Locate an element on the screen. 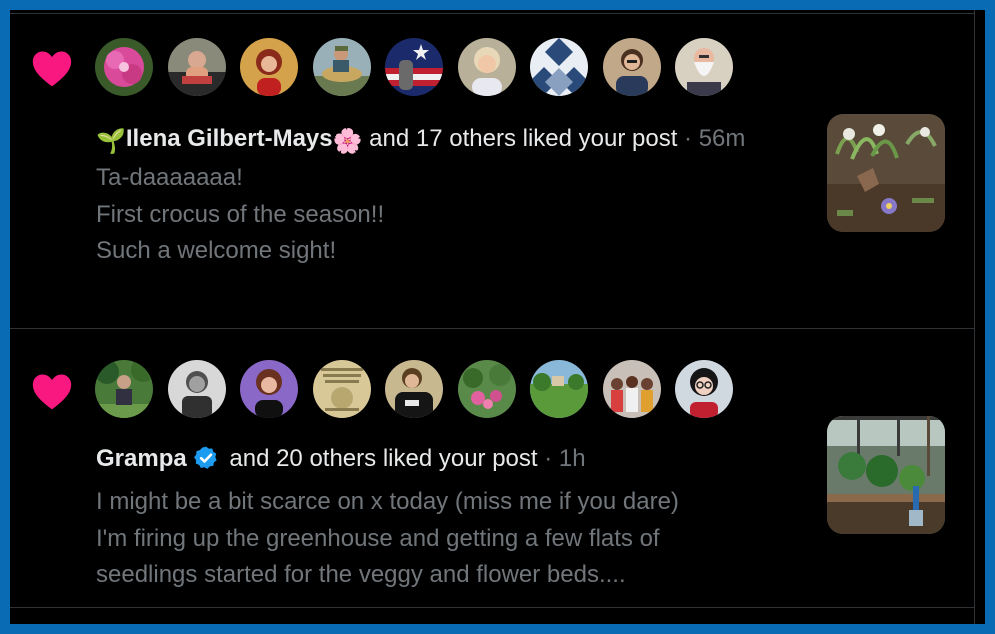 This screenshot has height=634, width=995. user-name: Grampa is located at coordinates (141, 458).